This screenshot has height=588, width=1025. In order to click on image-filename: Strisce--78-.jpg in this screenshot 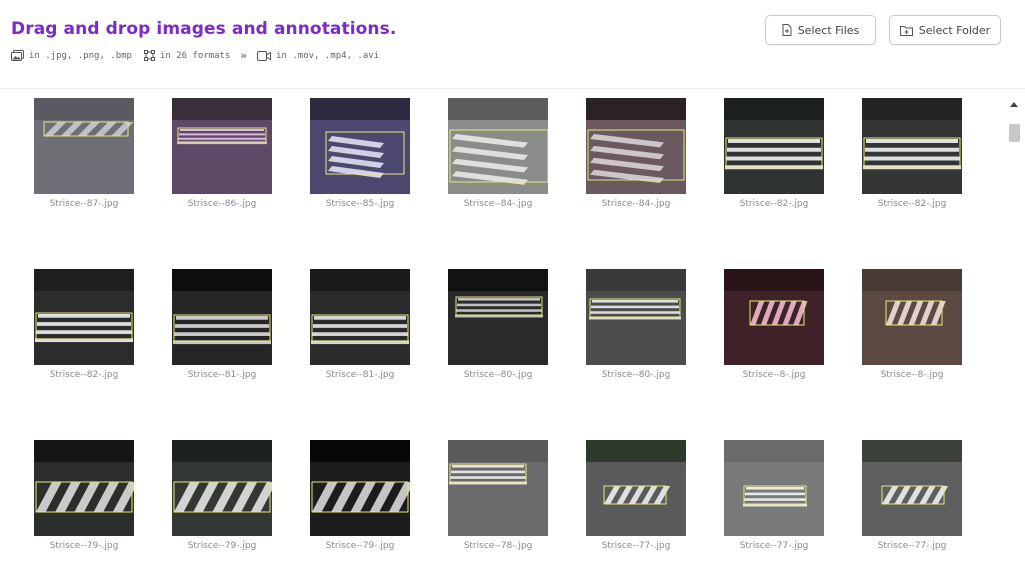, I will do `click(498, 546)`.